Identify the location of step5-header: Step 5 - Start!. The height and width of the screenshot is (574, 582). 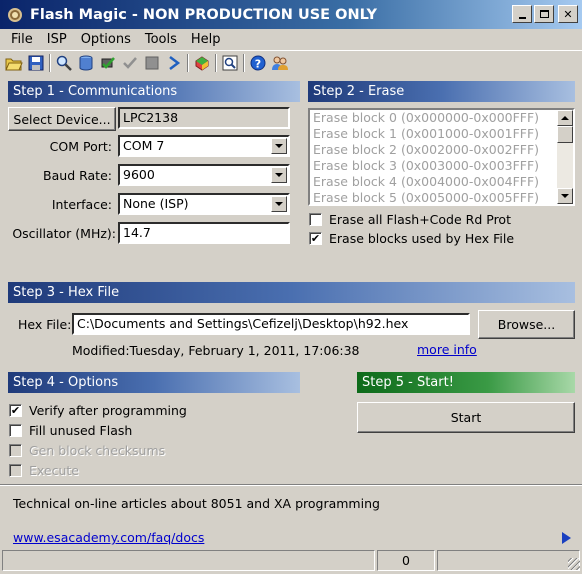
(466, 382).